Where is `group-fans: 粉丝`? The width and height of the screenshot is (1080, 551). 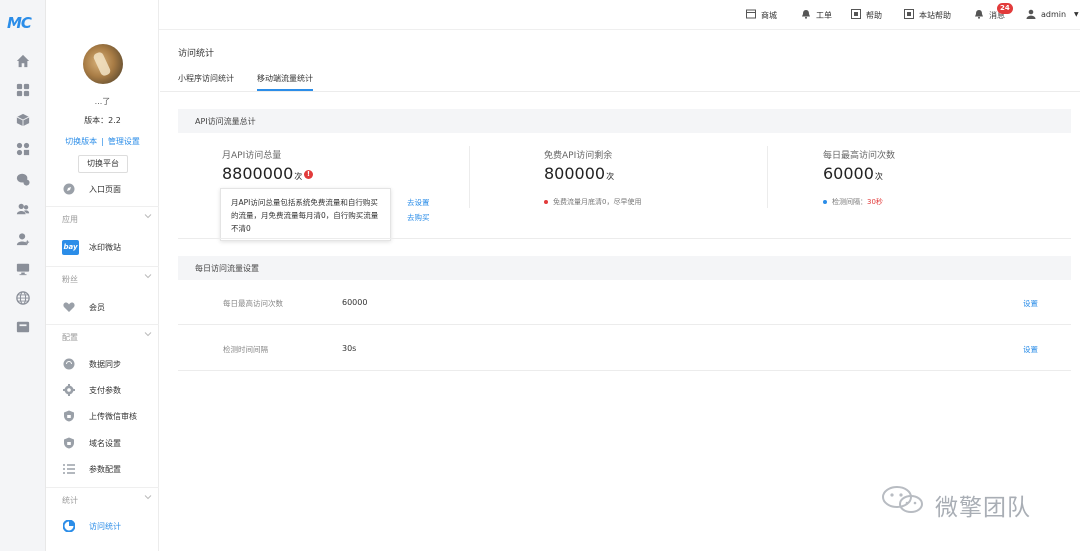
group-fans: 粉丝 is located at coordinates (102, 277).